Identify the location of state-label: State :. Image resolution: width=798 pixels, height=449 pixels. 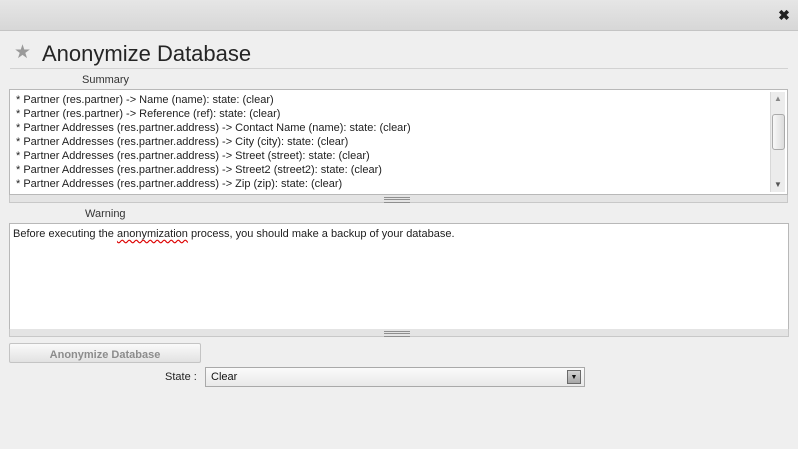
(181, 377).